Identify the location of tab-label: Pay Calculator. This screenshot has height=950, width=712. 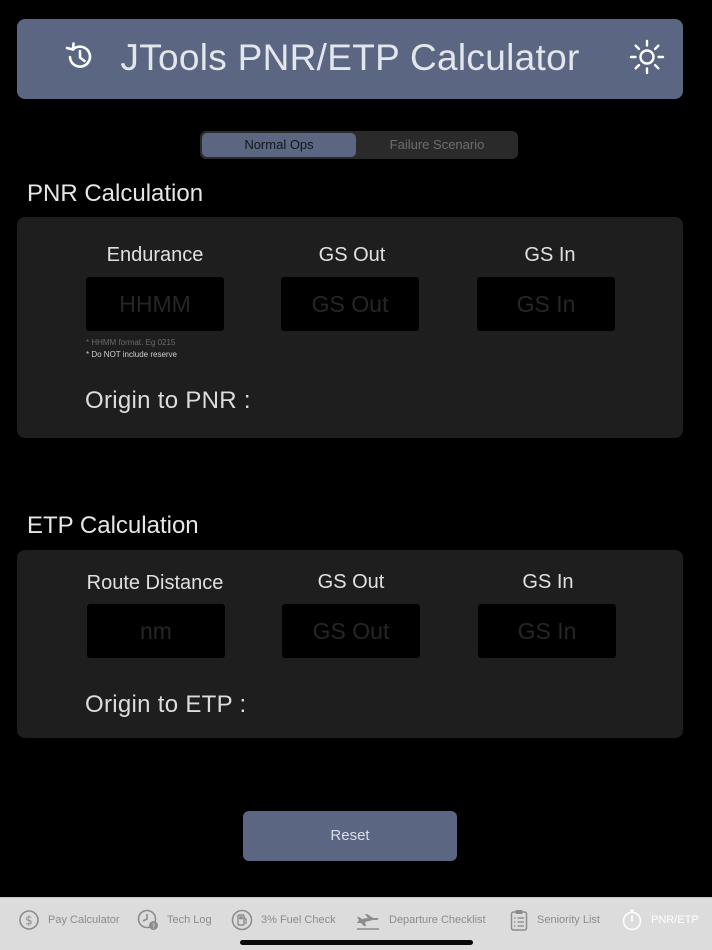
(84, 920).